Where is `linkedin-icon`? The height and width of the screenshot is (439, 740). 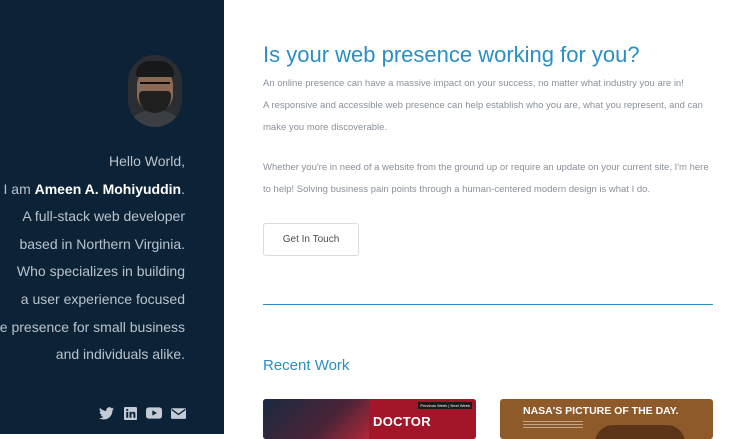
linkedin-icon is located at coordinates (130, 413).